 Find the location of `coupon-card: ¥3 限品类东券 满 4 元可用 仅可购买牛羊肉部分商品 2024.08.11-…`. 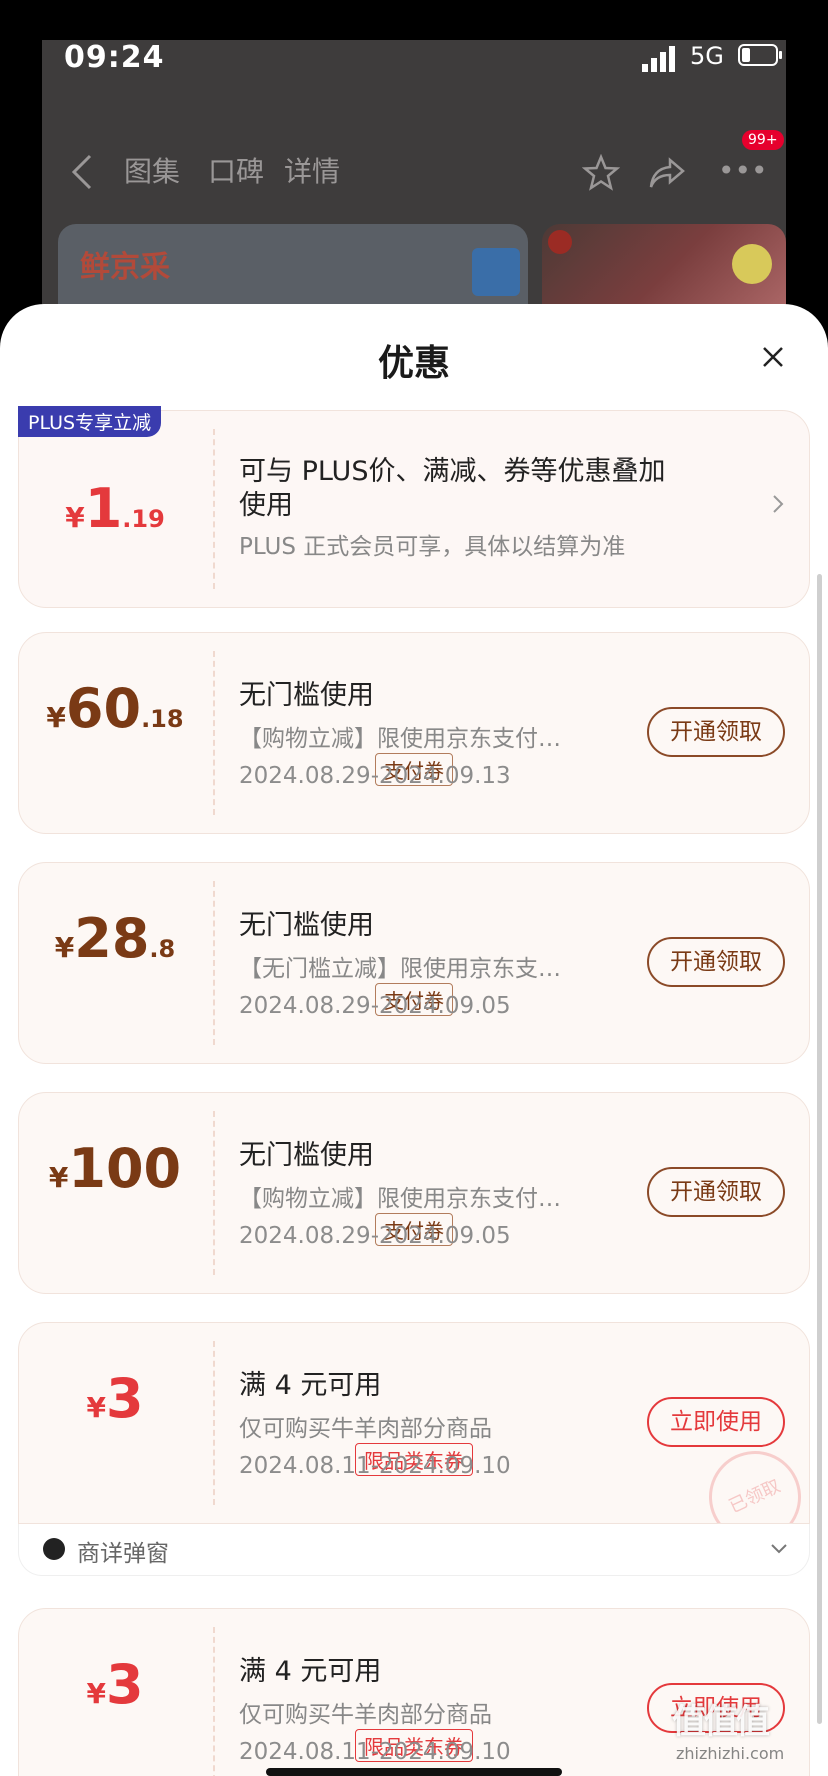

coupon-card: ¥3 限品类东券 满 4 元可用 仅可购买牛羊肉部分商品 2024.08.11-… is located at coordinates (414, 1423).